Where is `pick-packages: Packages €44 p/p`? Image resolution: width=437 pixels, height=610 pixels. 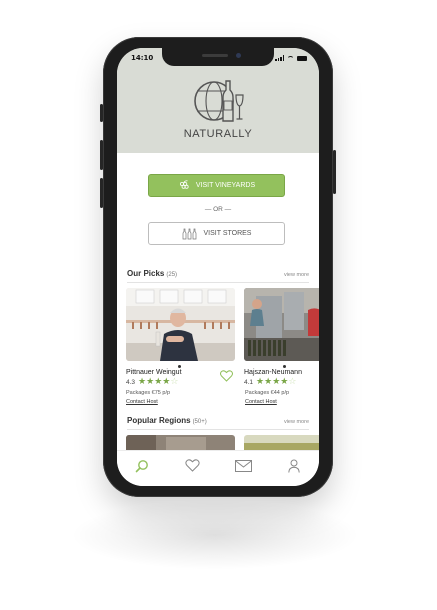
pick-packages: Packages €44 p/p is located at coordinates (267, 393).